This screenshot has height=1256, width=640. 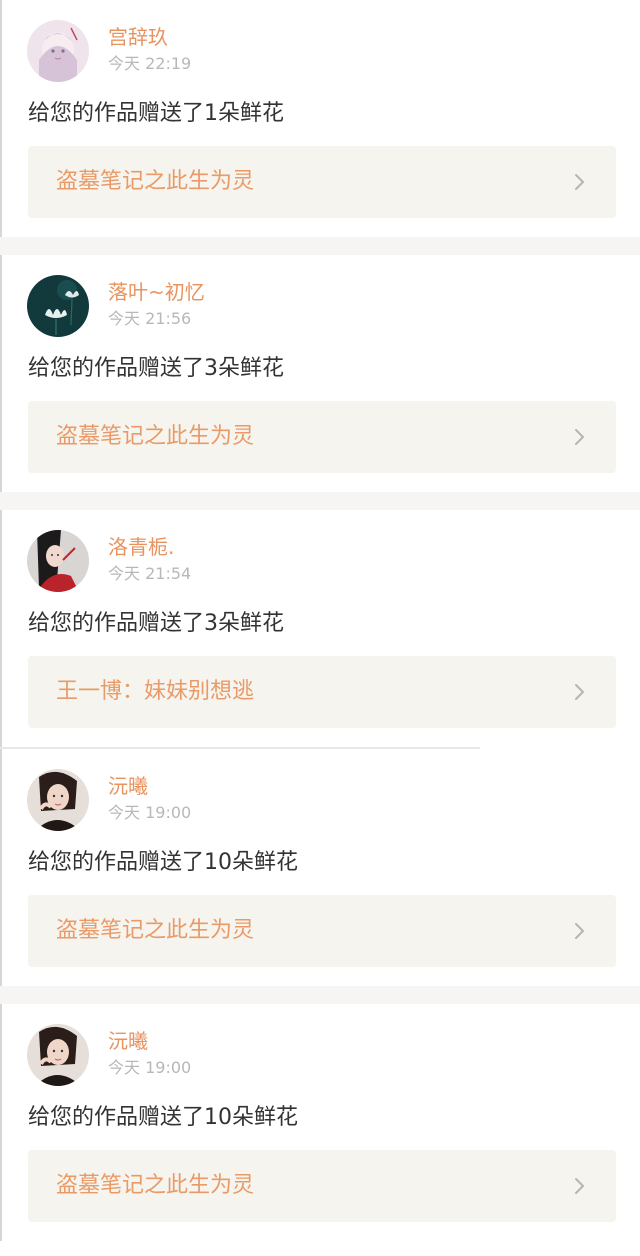 What do you see at coordinates (150, 573) in the screenshot?
I see `timestamp: 今天 21:54` at bounding box center [150, 573].